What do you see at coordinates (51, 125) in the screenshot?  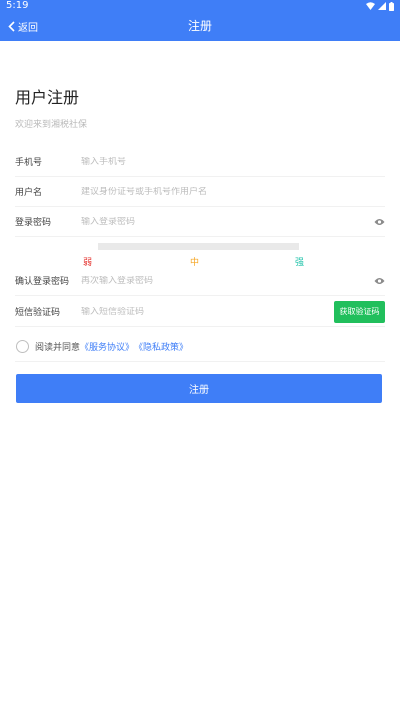 I see `page-subtitle: 欢迎来到湘税社保` at bounding box center [51, 125].